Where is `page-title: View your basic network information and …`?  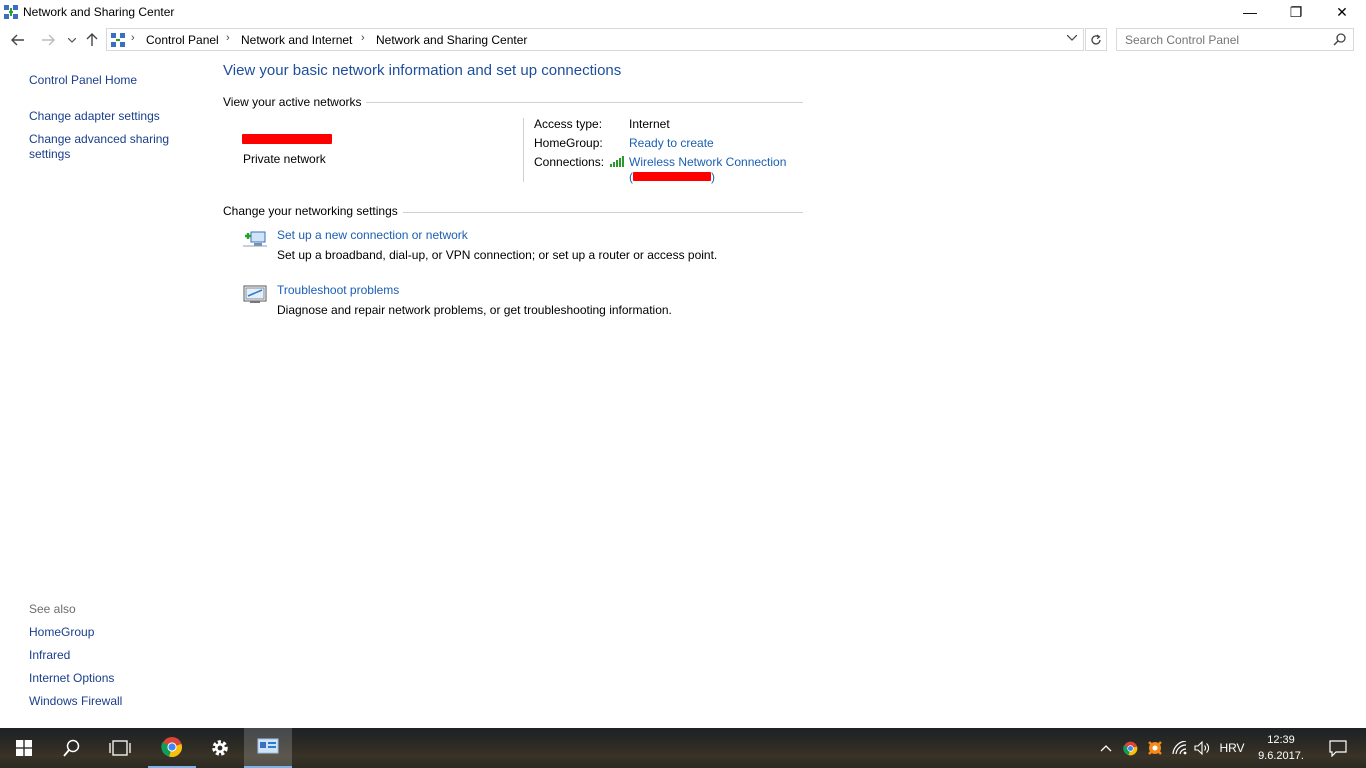
page-title: View your basic network information and … is located at coordinates (422, 70).